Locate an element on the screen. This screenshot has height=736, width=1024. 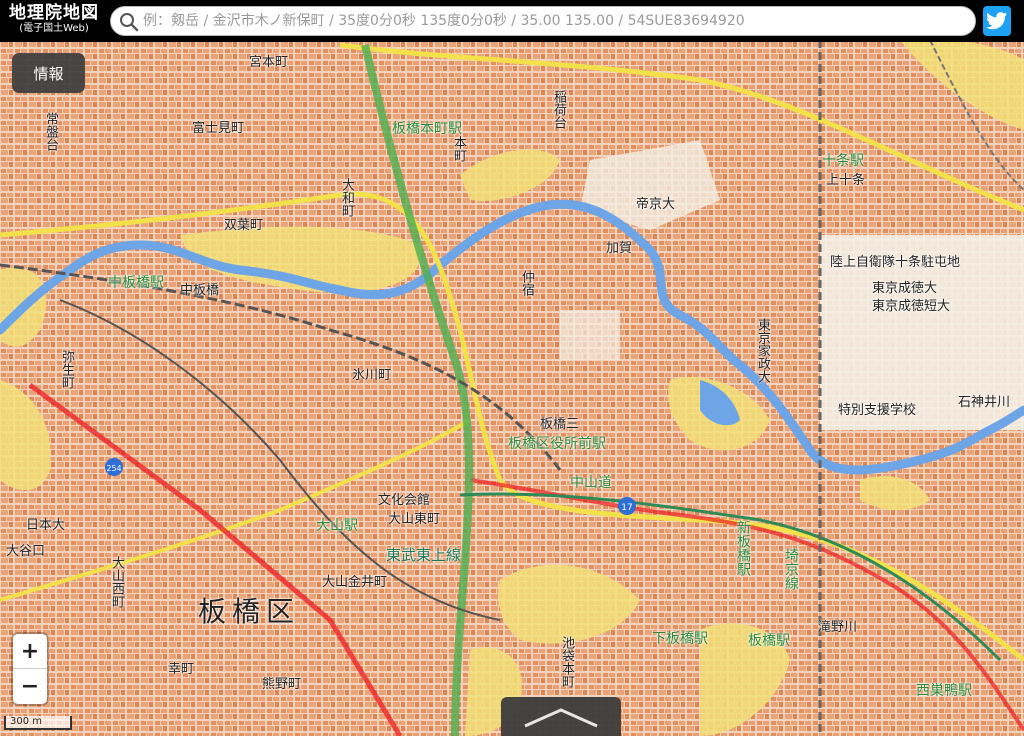
zoom-in-button: + is located at coordinates (30, 651).